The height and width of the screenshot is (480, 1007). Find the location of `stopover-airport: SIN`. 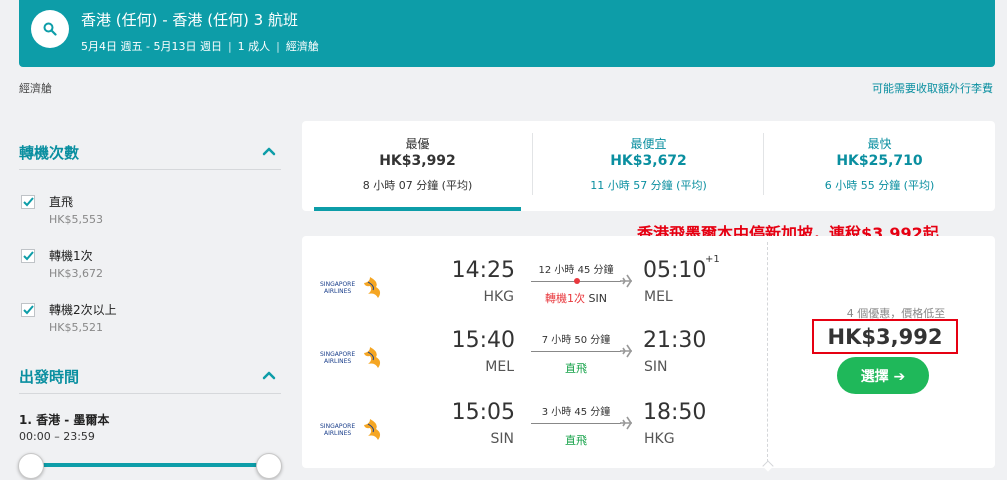

stopover-airport: SIN is located at coordinates (597, 298).